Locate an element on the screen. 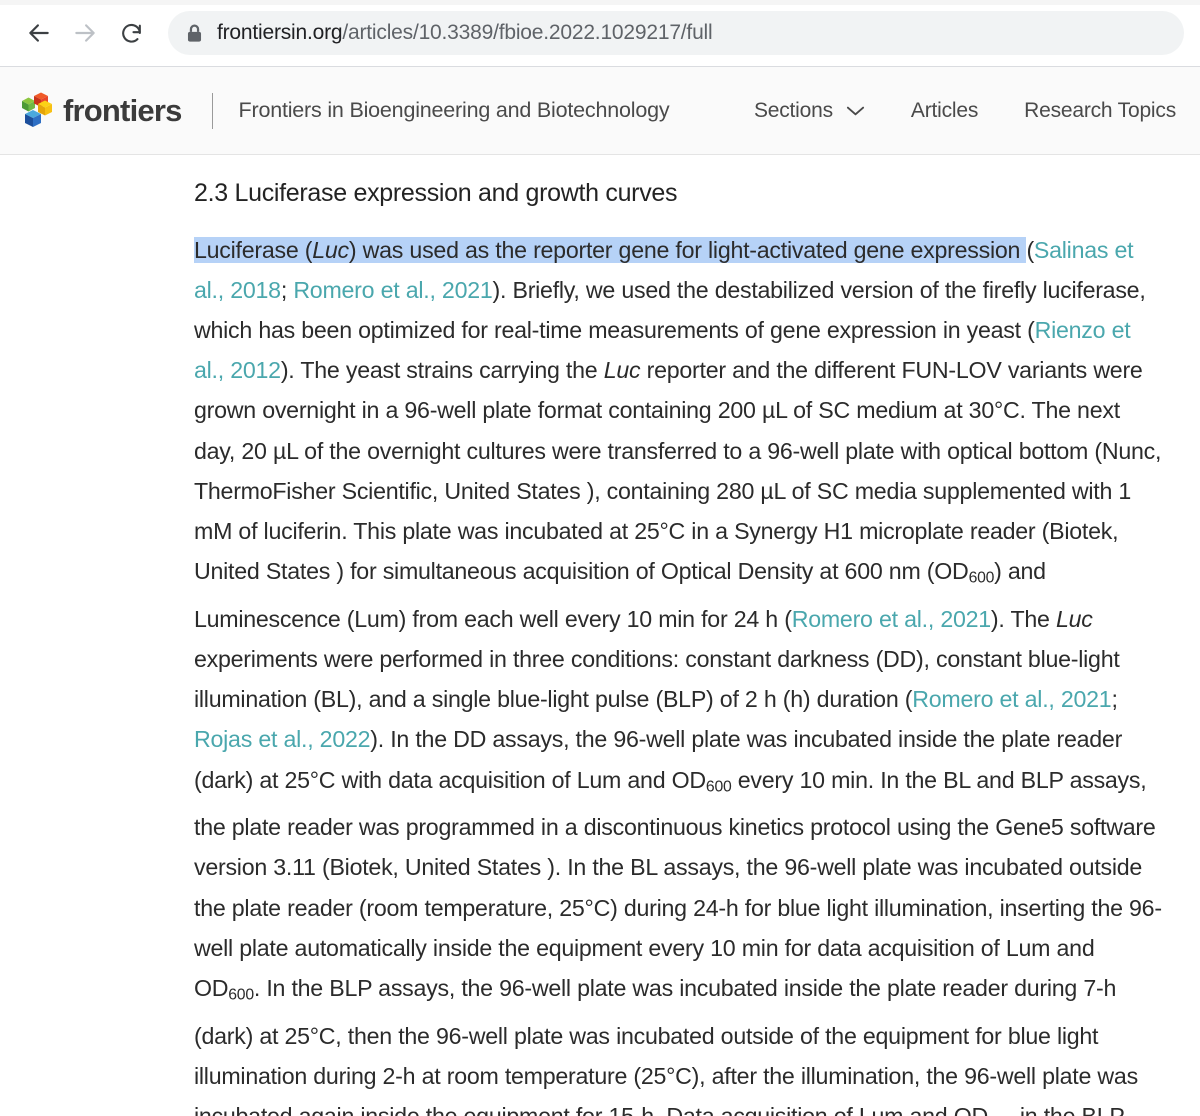  reload-icon is located at coordinates (131, 33).